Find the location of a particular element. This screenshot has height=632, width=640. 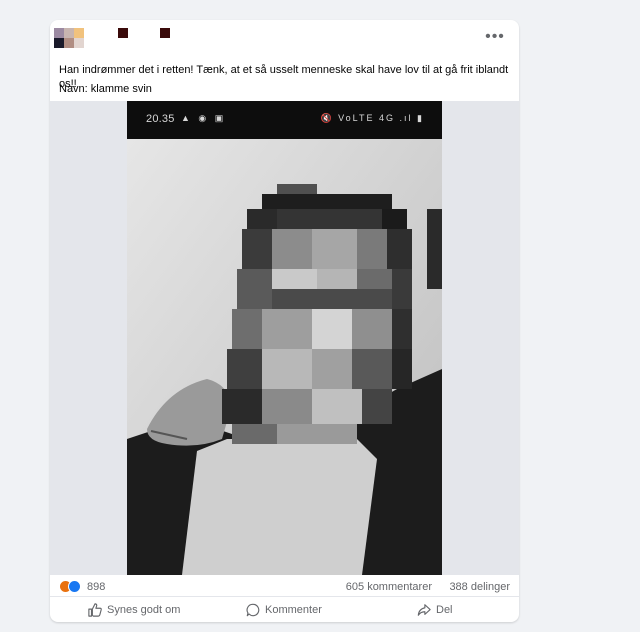

author-name is located at coordinates (148, 33).